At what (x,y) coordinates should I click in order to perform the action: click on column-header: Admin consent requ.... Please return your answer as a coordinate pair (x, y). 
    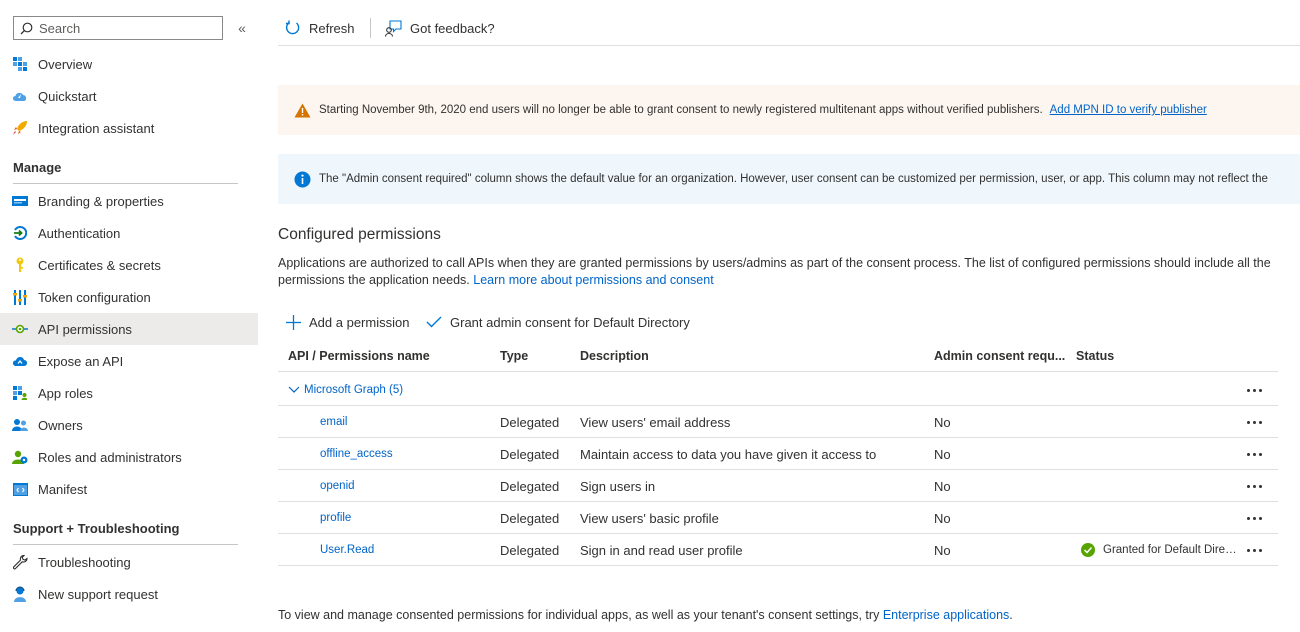
    Looking at the image, I should click on (999, 356).